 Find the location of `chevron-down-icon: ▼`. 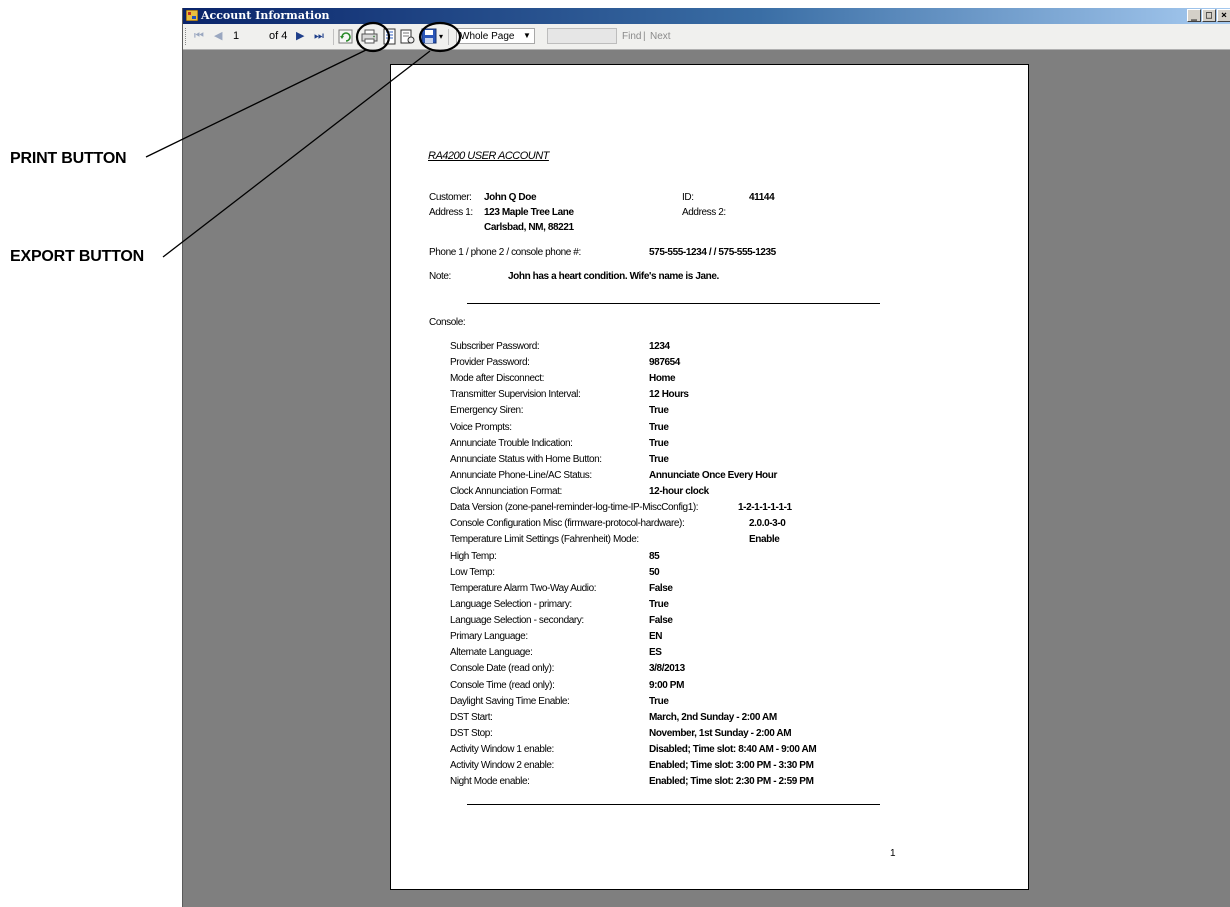

chevron-down-icon: ▼ is located at coordinates (527, 36).